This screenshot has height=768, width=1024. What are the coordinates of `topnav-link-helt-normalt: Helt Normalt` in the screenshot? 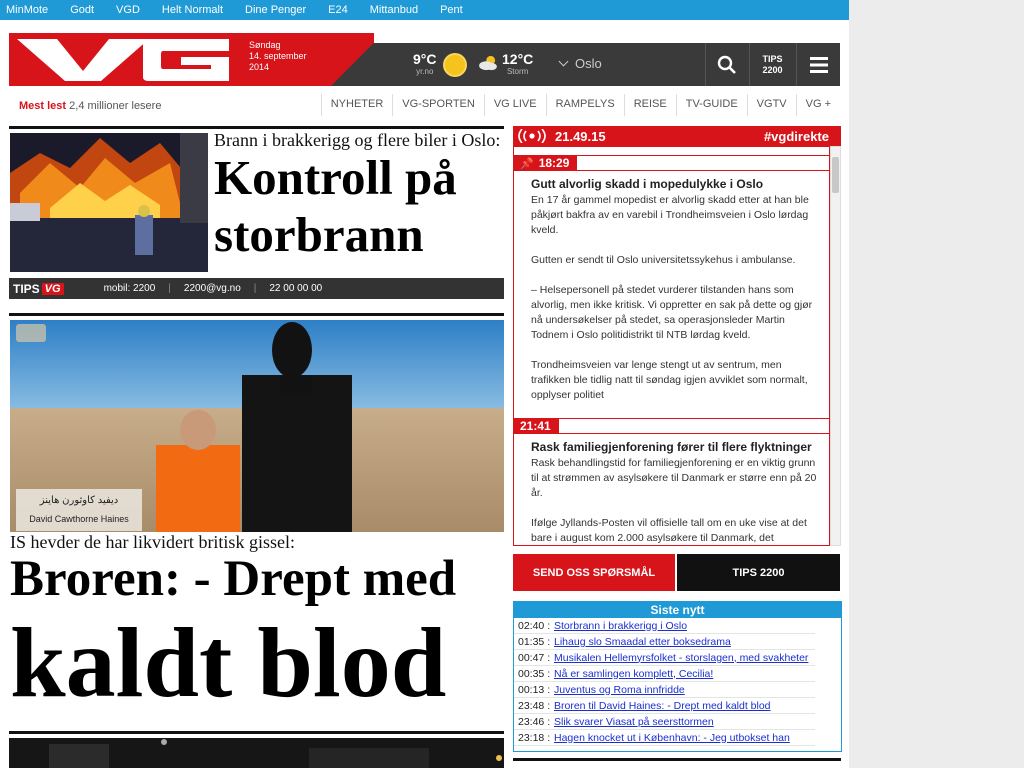 It's located at (192, 10).